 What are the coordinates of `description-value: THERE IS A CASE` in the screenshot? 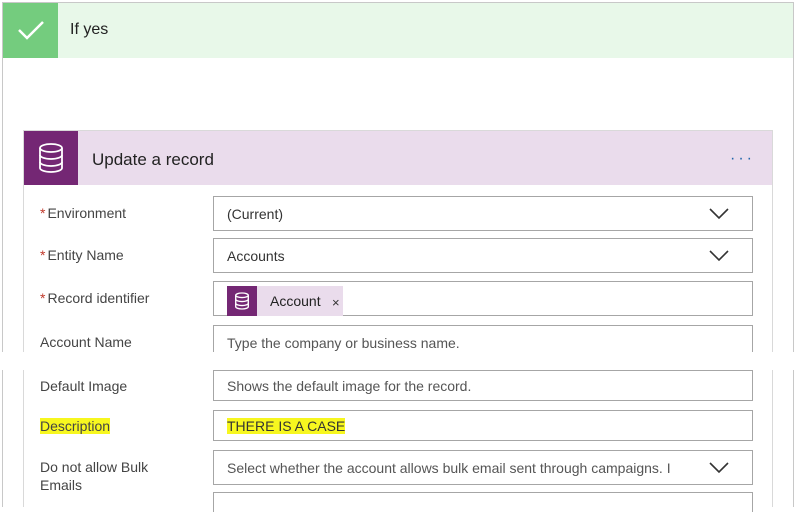 It's located at (286, 426).